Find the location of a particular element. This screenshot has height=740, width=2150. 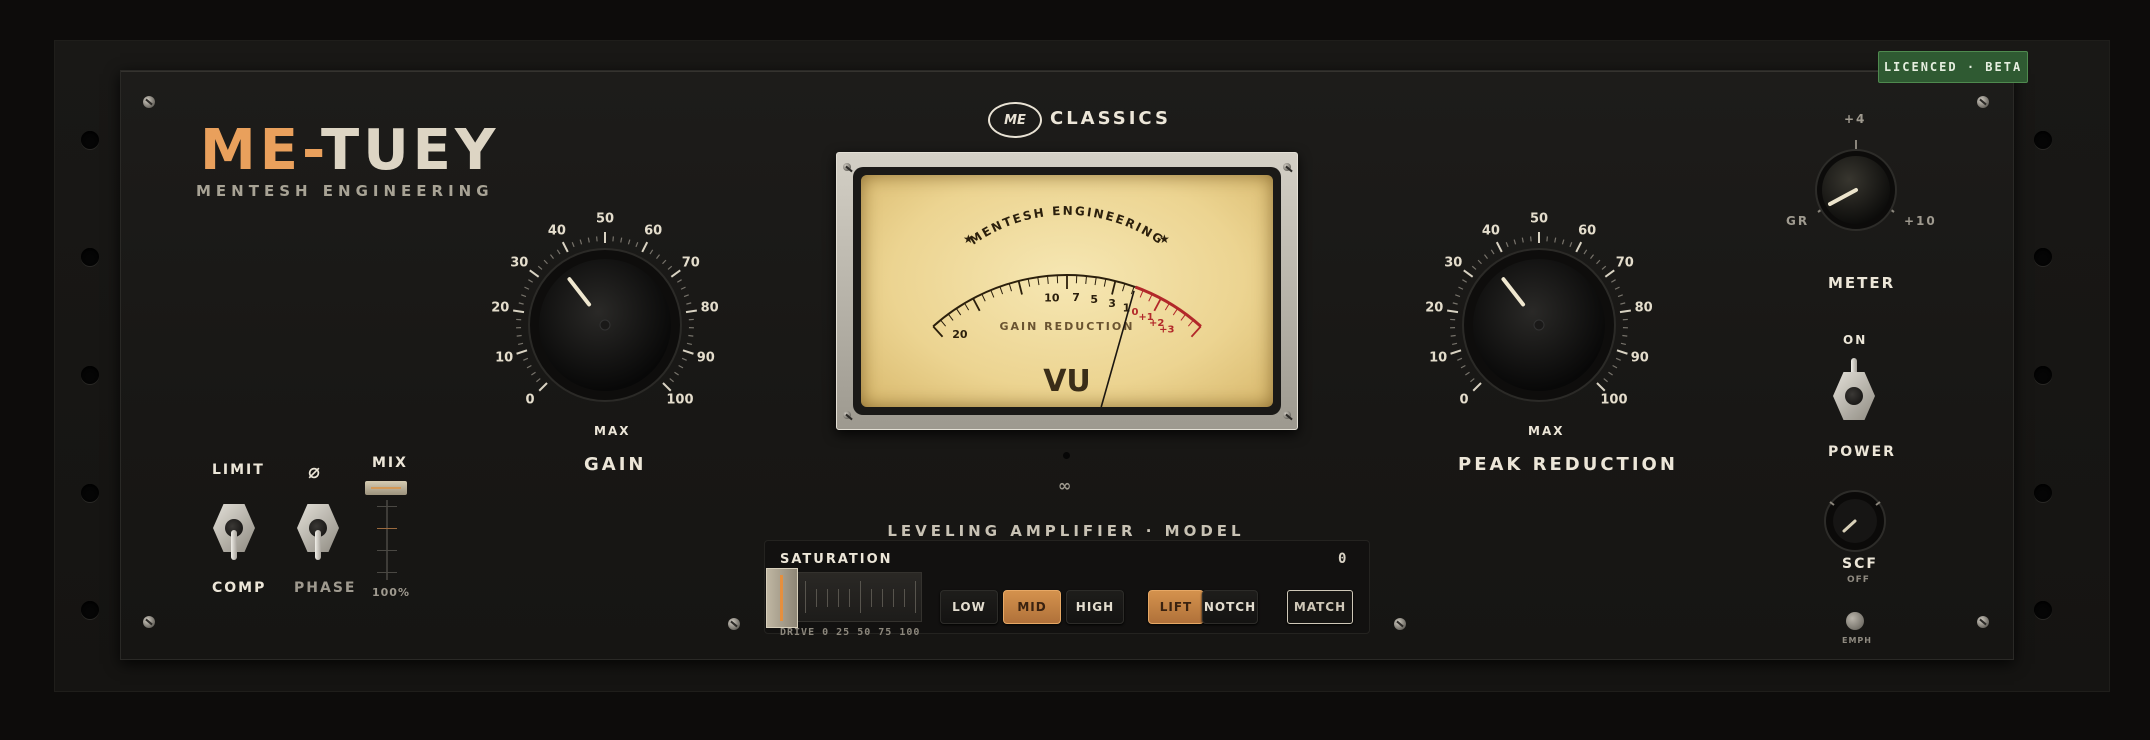

vu-scale-label: 5 is located at coordinates (1094, 299).